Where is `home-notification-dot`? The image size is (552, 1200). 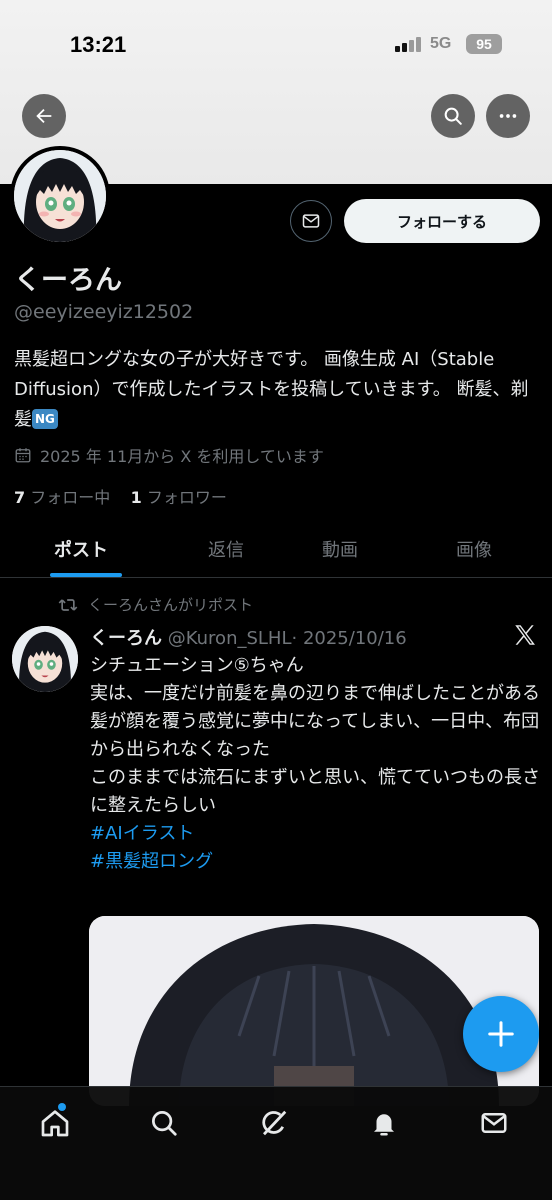
home-notification-dot is located at coordinates (62, 1107).